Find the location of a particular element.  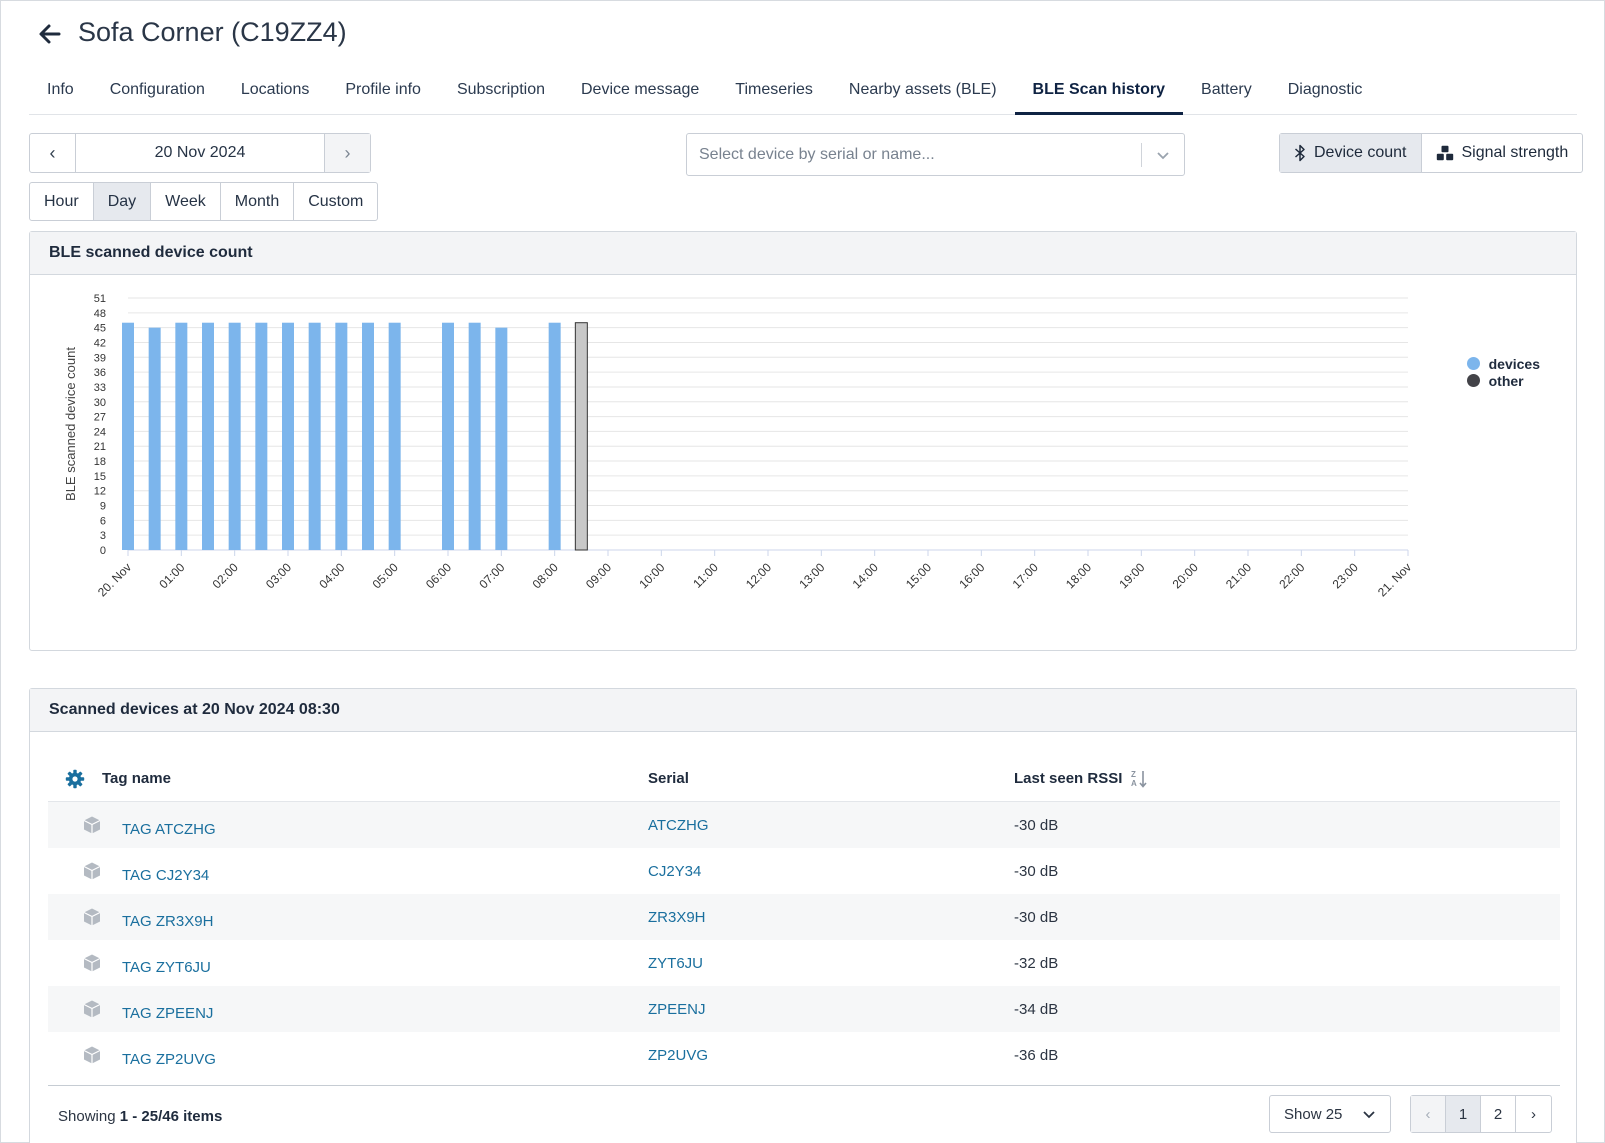

serial-link: ZP2UVG is located at coordinates (831, 1055).